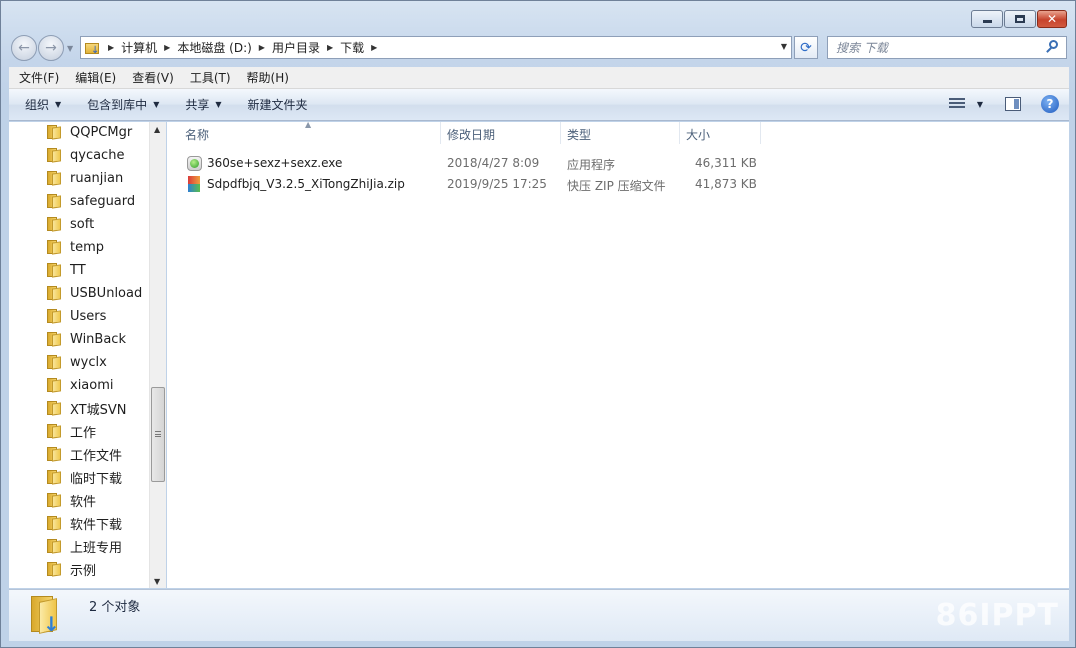 This screenshot has height=648, width=1076. What do you see at coordinates (91, 201) in the screenshot?
I see `sidebar-item-safeguard: safeguard` at bounding box center [91, 201].